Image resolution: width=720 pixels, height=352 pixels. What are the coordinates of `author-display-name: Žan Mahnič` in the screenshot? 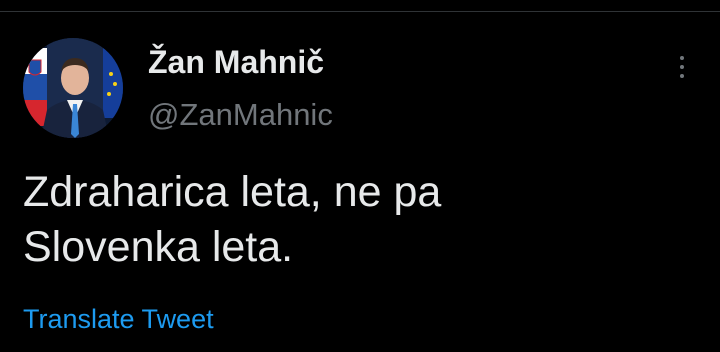 It's located at (236, 62).